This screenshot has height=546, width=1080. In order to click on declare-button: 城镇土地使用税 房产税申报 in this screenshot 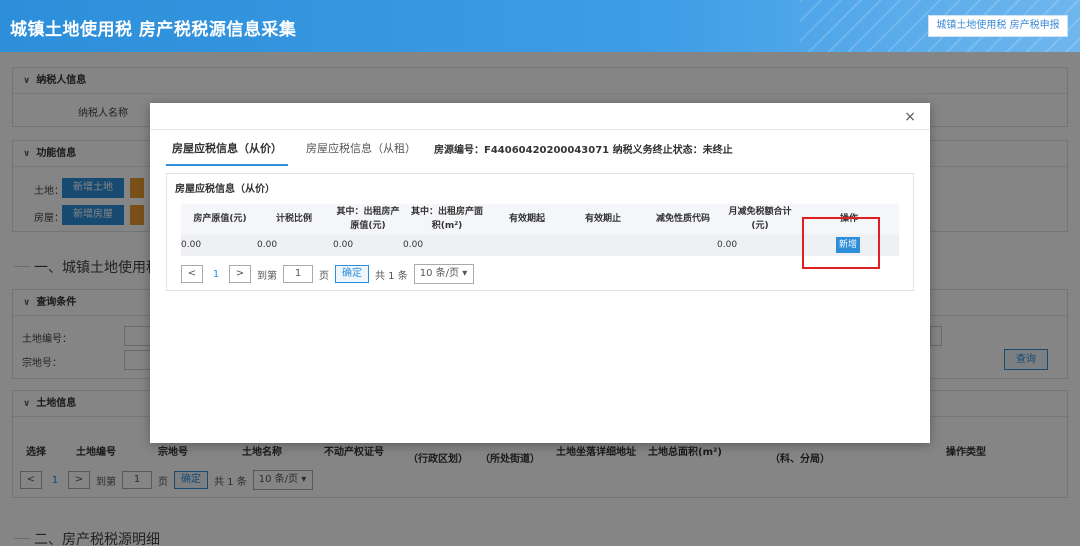, I will do `click(998, 26)`.